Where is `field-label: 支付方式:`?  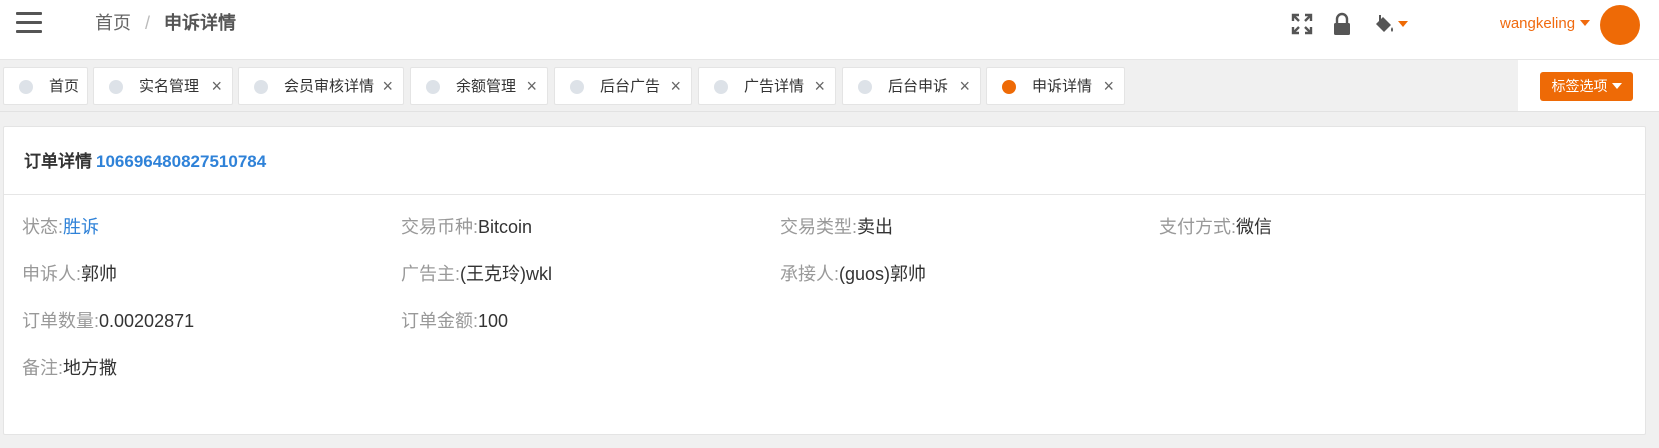
field-label: 支付方式: is located at coordinates (1198, 227).